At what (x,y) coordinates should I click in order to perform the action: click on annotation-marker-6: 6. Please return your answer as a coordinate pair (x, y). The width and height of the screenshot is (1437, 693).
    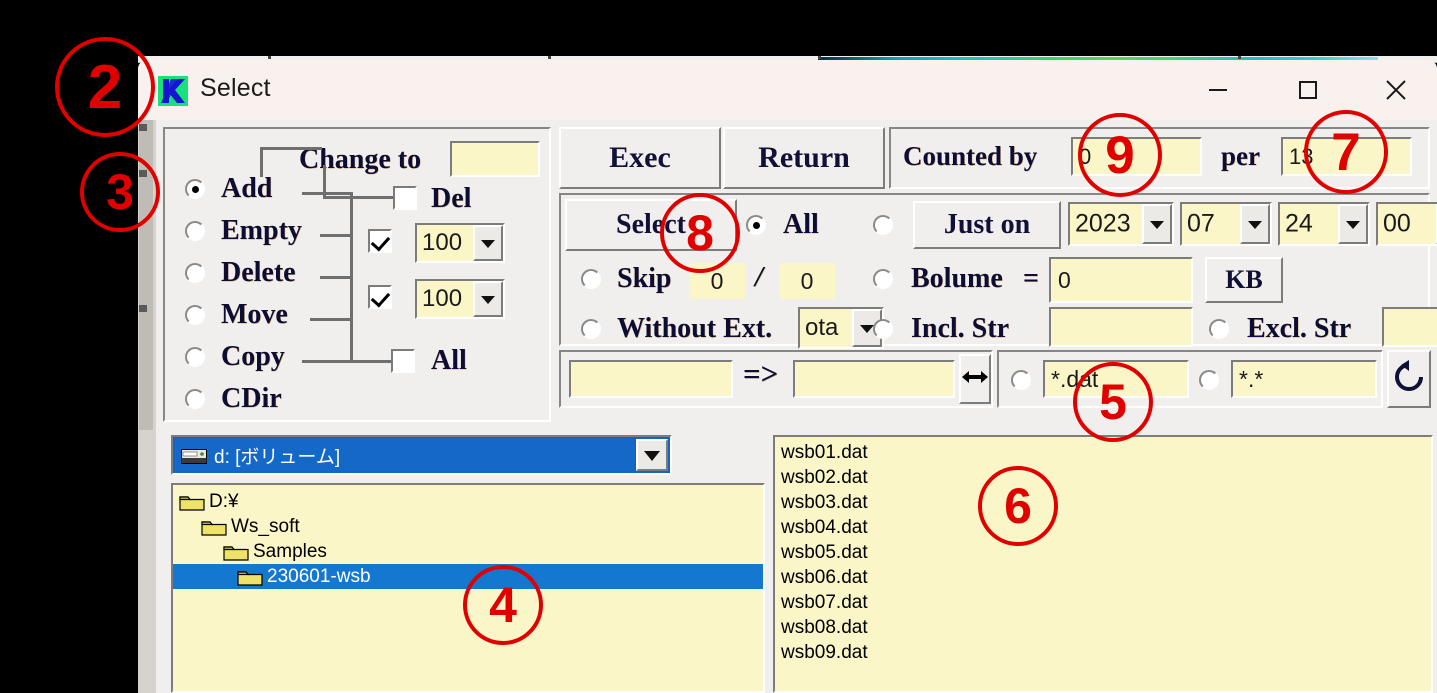
    Looking at the image, I should click on (1018, 506).